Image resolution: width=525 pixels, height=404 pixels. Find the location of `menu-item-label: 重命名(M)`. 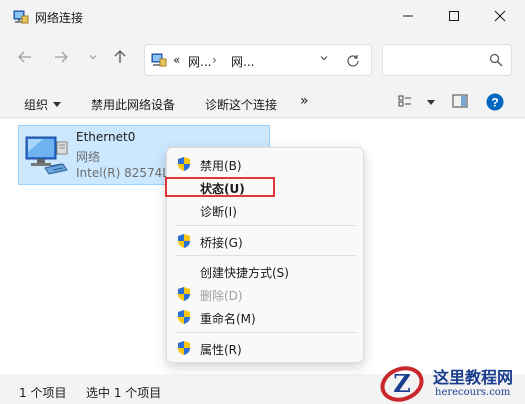

menu-item-label: 重命名(M) is located at coordinates (228, 319).